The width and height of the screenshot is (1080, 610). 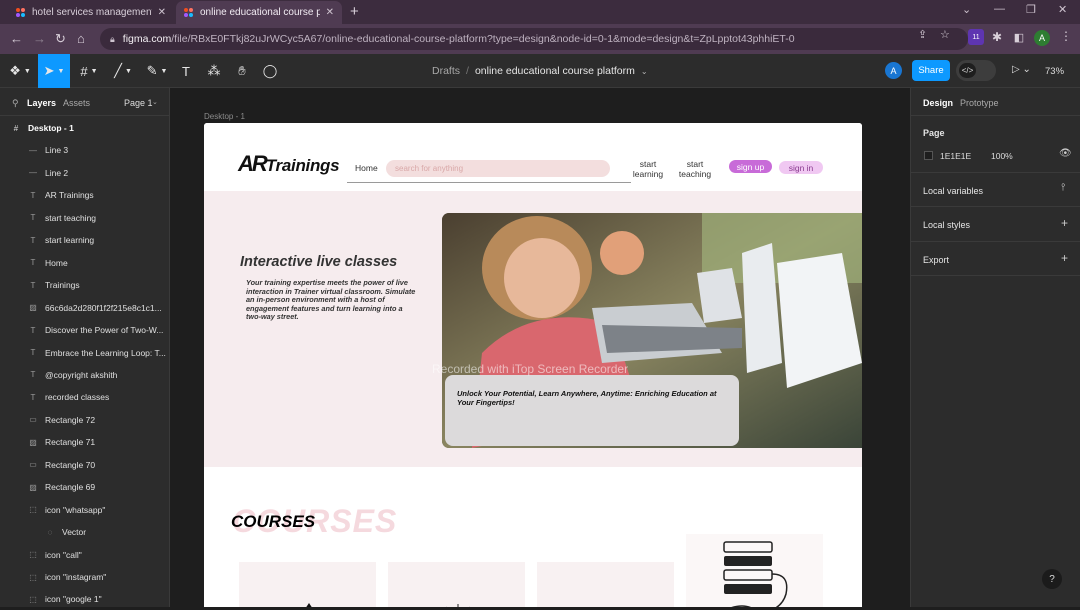 What do you see at coordinates (1064, 223) in the screenshot?
I see `add-style-icon: +` at bounding box center [1064, 223].